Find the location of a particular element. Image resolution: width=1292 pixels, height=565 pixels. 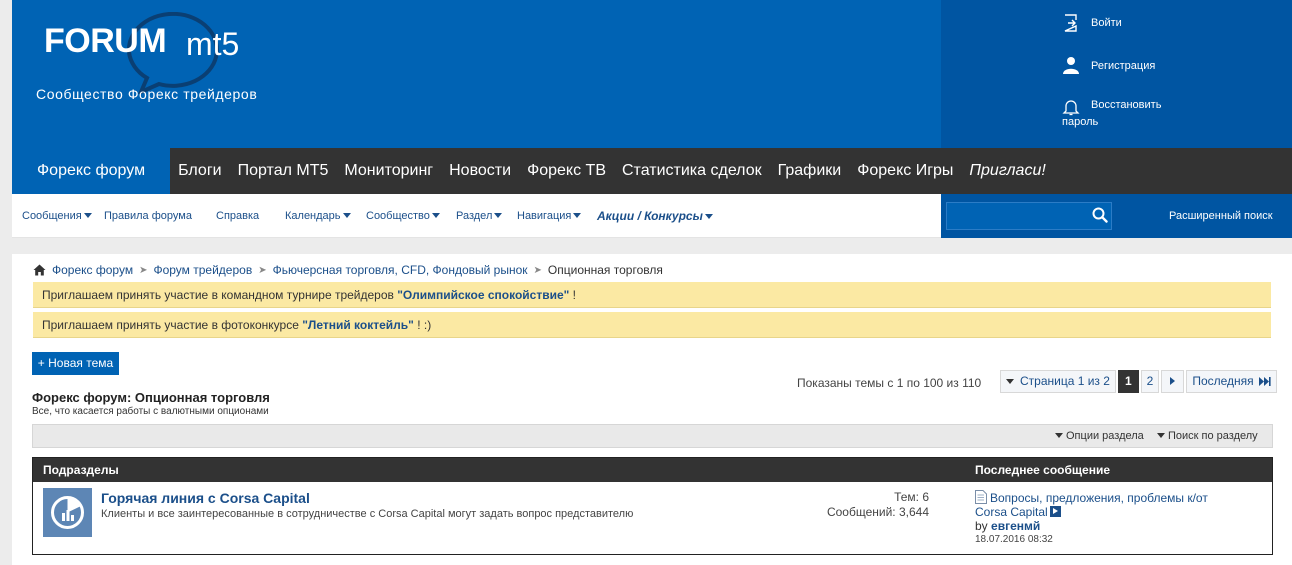

forum-toolbar: Опции раздела Поиск по разделу is located at coordinates (652, 436).